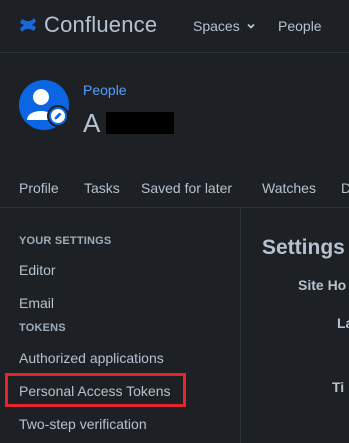  Describe the element at coordinates (289, 188) in the screenshot. I see `tab-watches: Watches` at that location.